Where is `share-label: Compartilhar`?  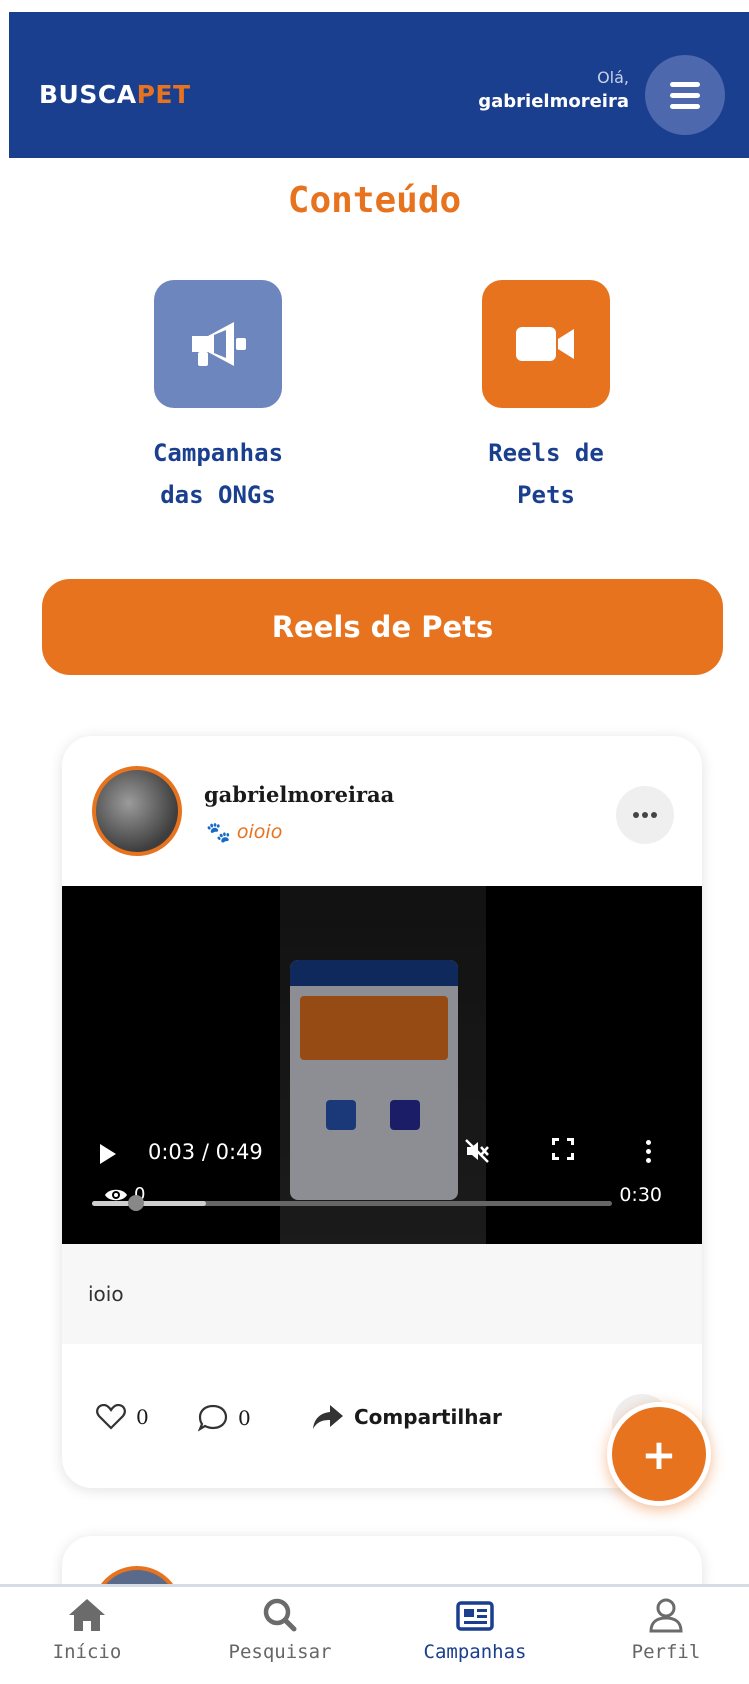
share-label: Compartilhar is located at coordinates (428, 1417).